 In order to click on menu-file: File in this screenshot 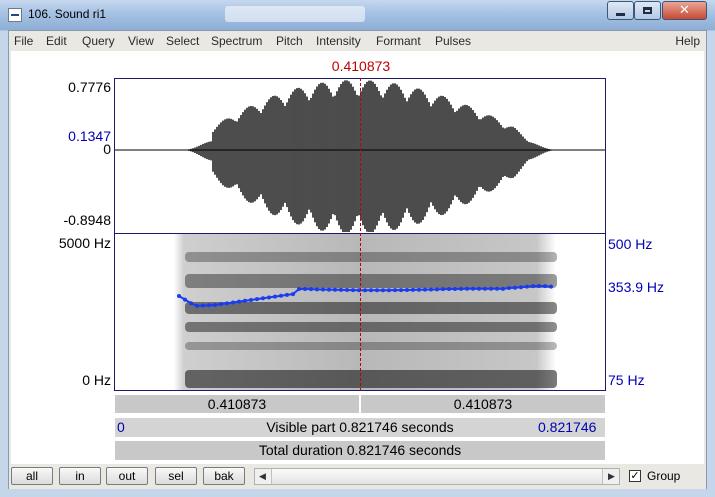, I will do `click(23, 41)`.